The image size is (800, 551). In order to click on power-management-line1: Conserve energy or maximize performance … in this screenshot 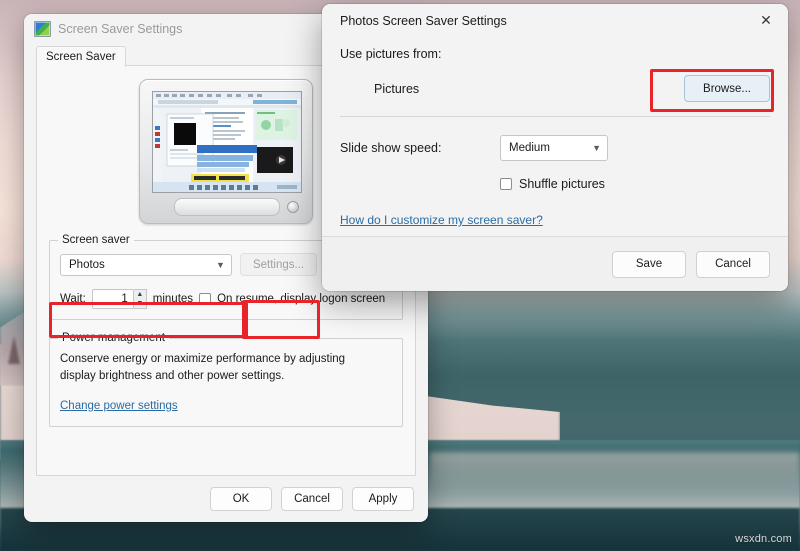, I will do `click(203, 359)`.